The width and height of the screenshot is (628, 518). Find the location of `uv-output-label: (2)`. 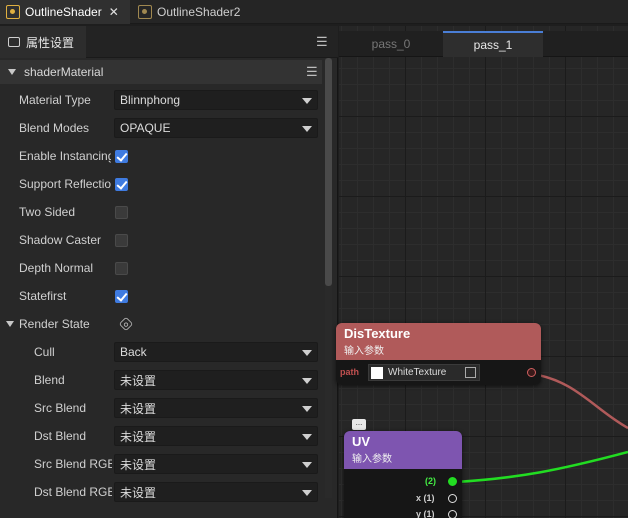

uv-output-label: (2) is located at coordinates (430, 481).